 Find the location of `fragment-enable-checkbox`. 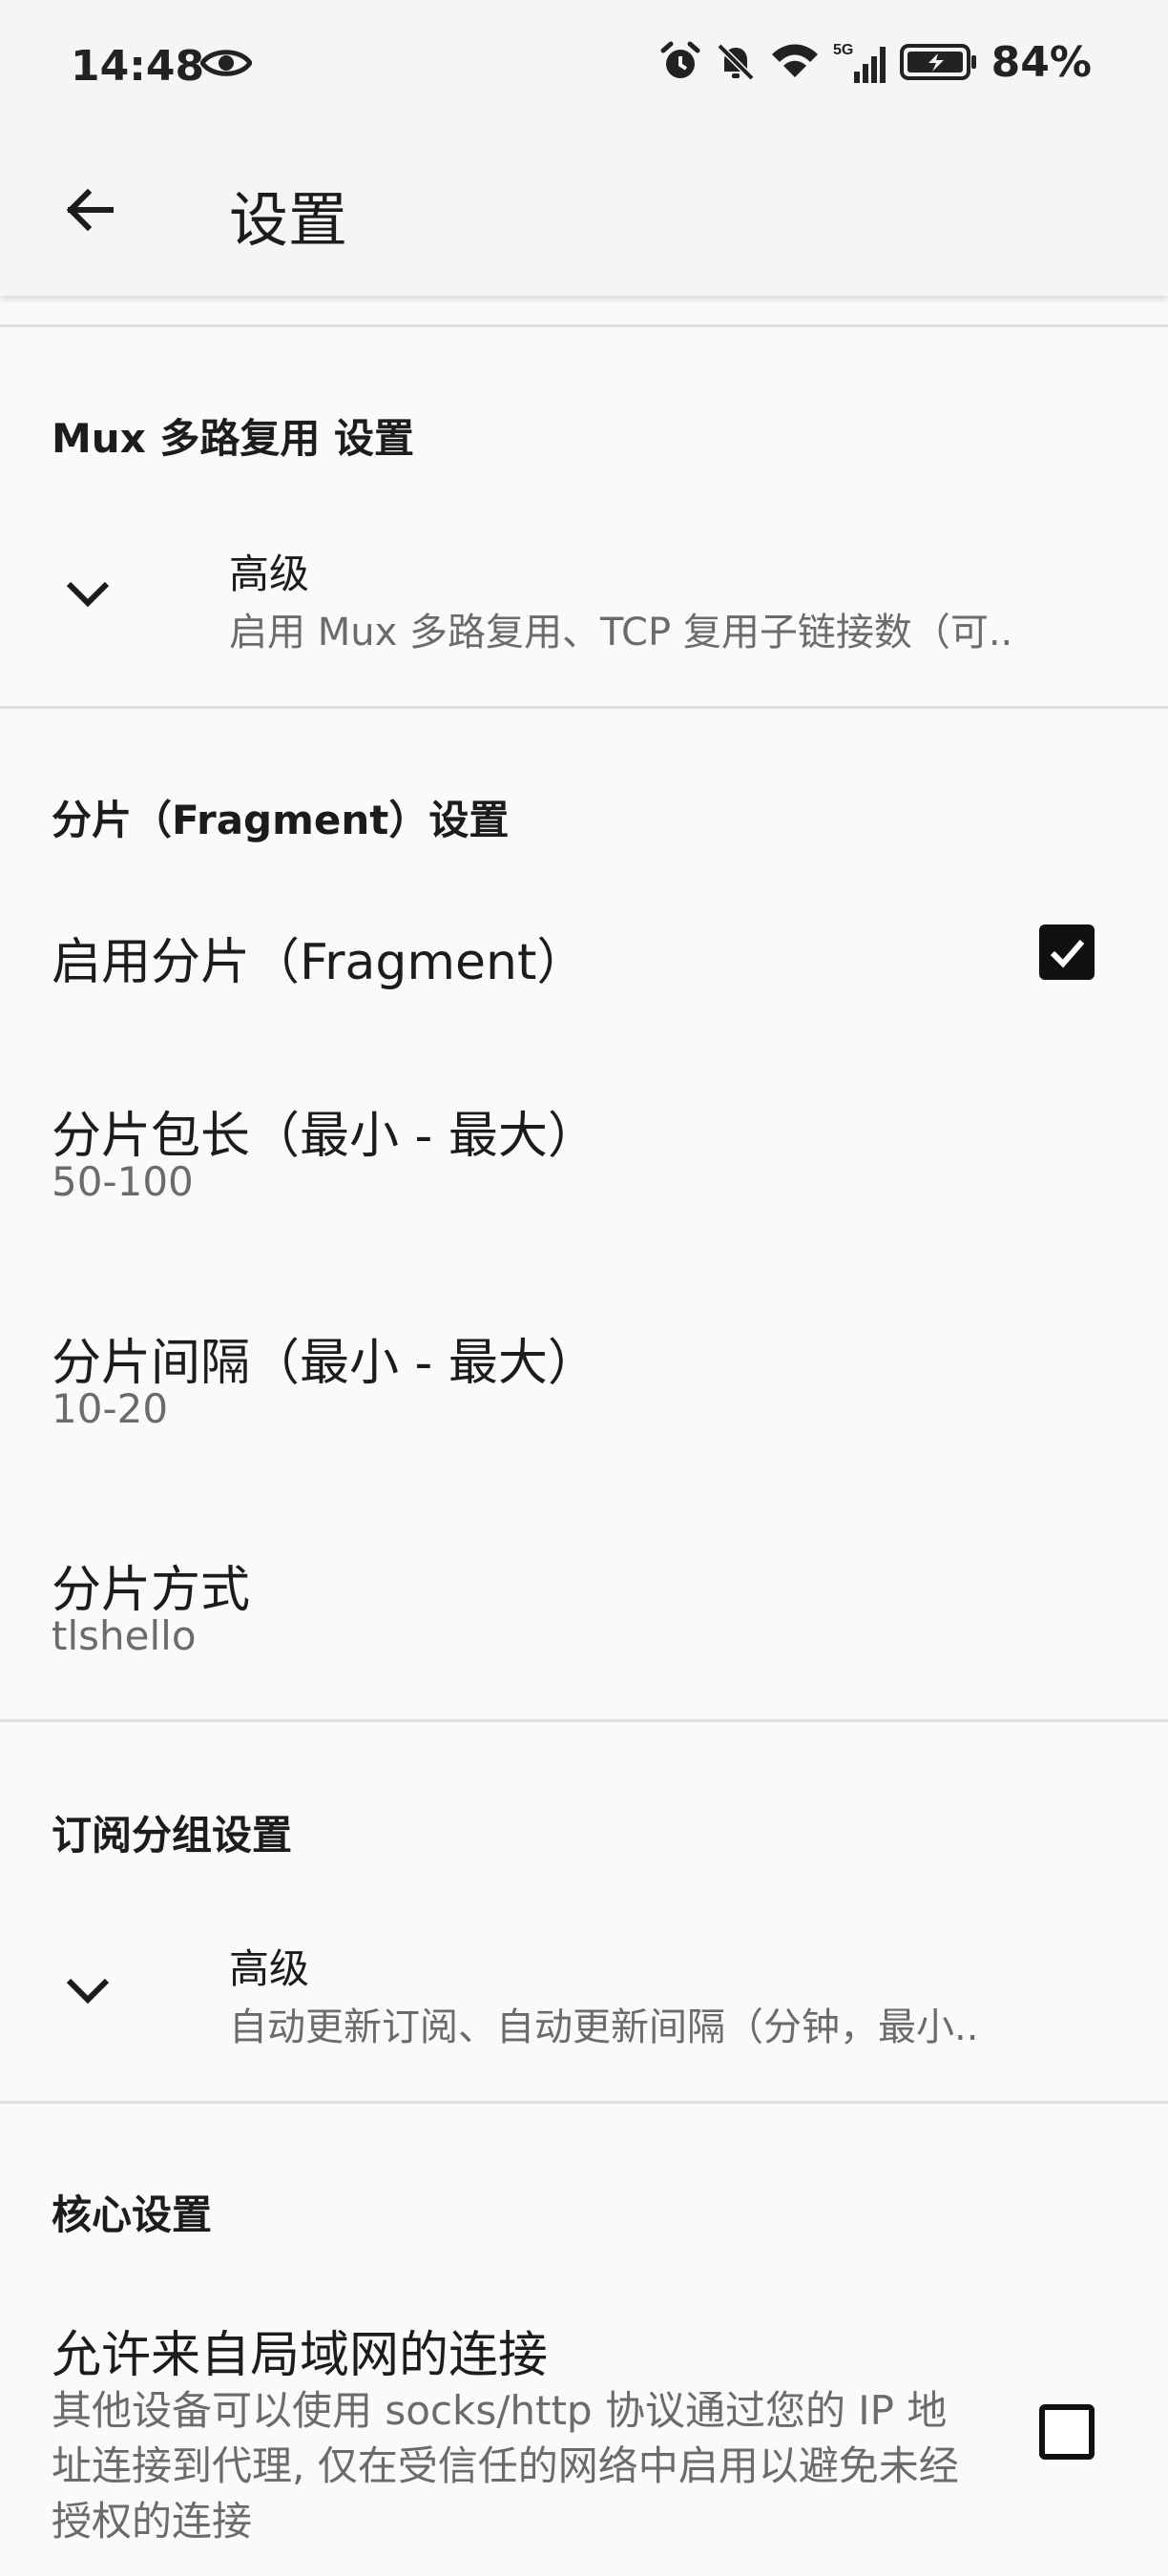

fragment-enable-checkbox is located at coordinates (1067, 952).